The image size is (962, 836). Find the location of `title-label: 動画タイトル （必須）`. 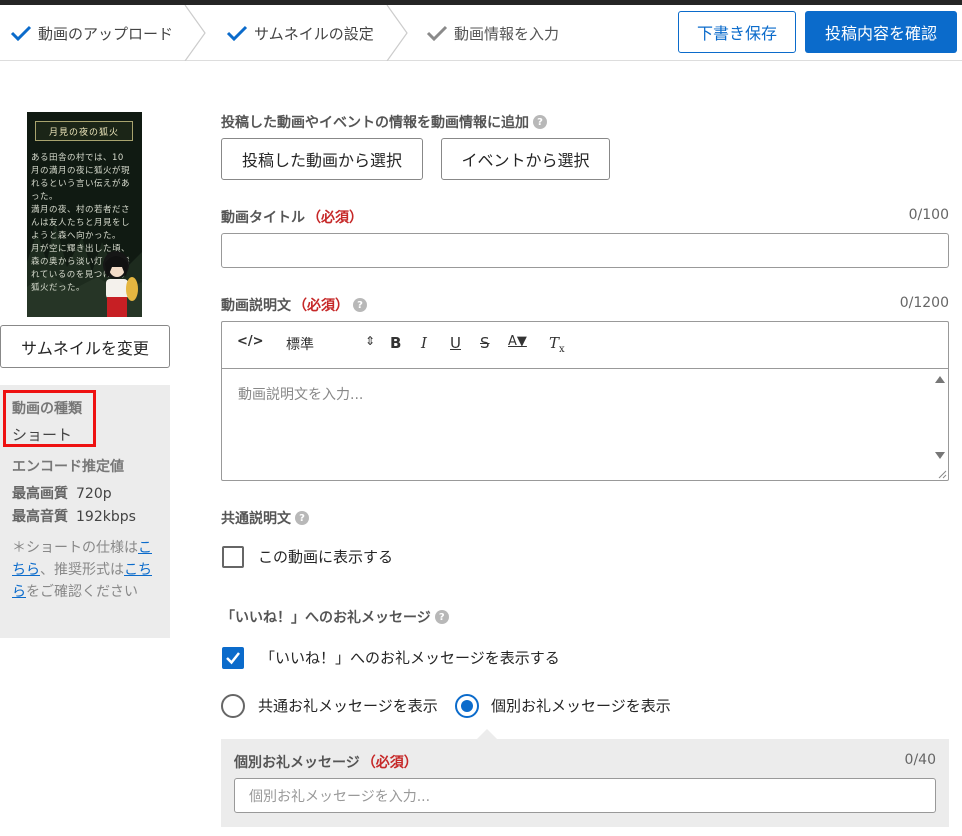

title-label: 動画タイトル （必須） is located at coordinates (292, 217).